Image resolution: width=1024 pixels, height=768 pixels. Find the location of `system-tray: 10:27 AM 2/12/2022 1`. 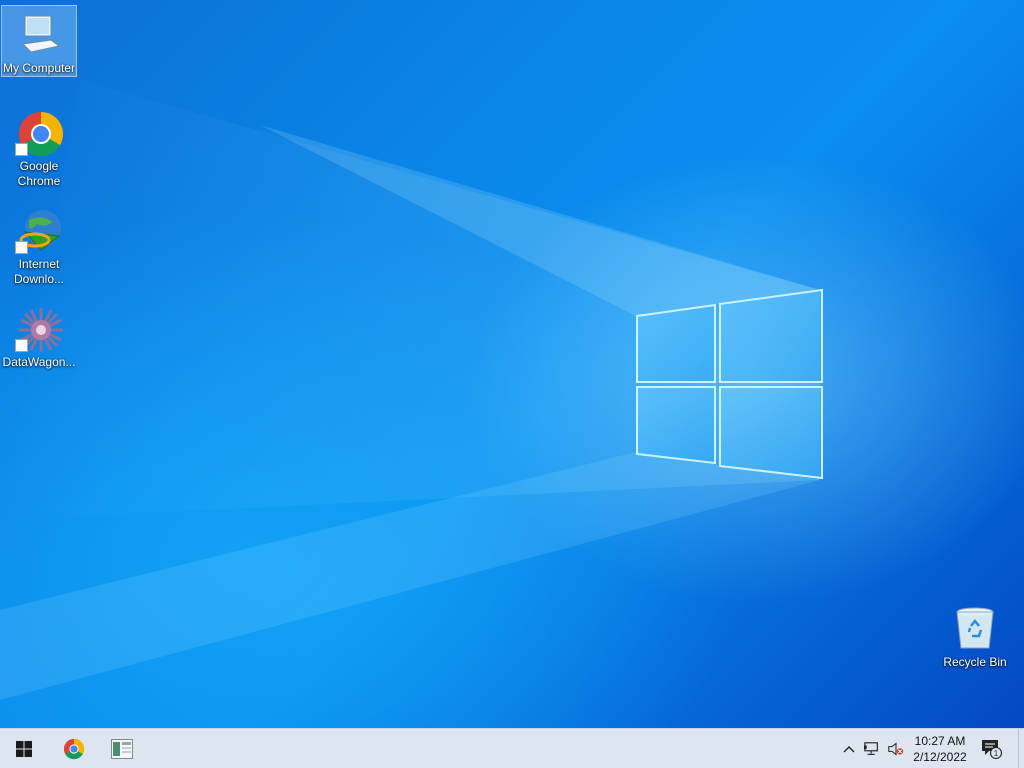

system-tray: 10:27 AM 2/12/2022 1 is located at coordinates (931, 748).